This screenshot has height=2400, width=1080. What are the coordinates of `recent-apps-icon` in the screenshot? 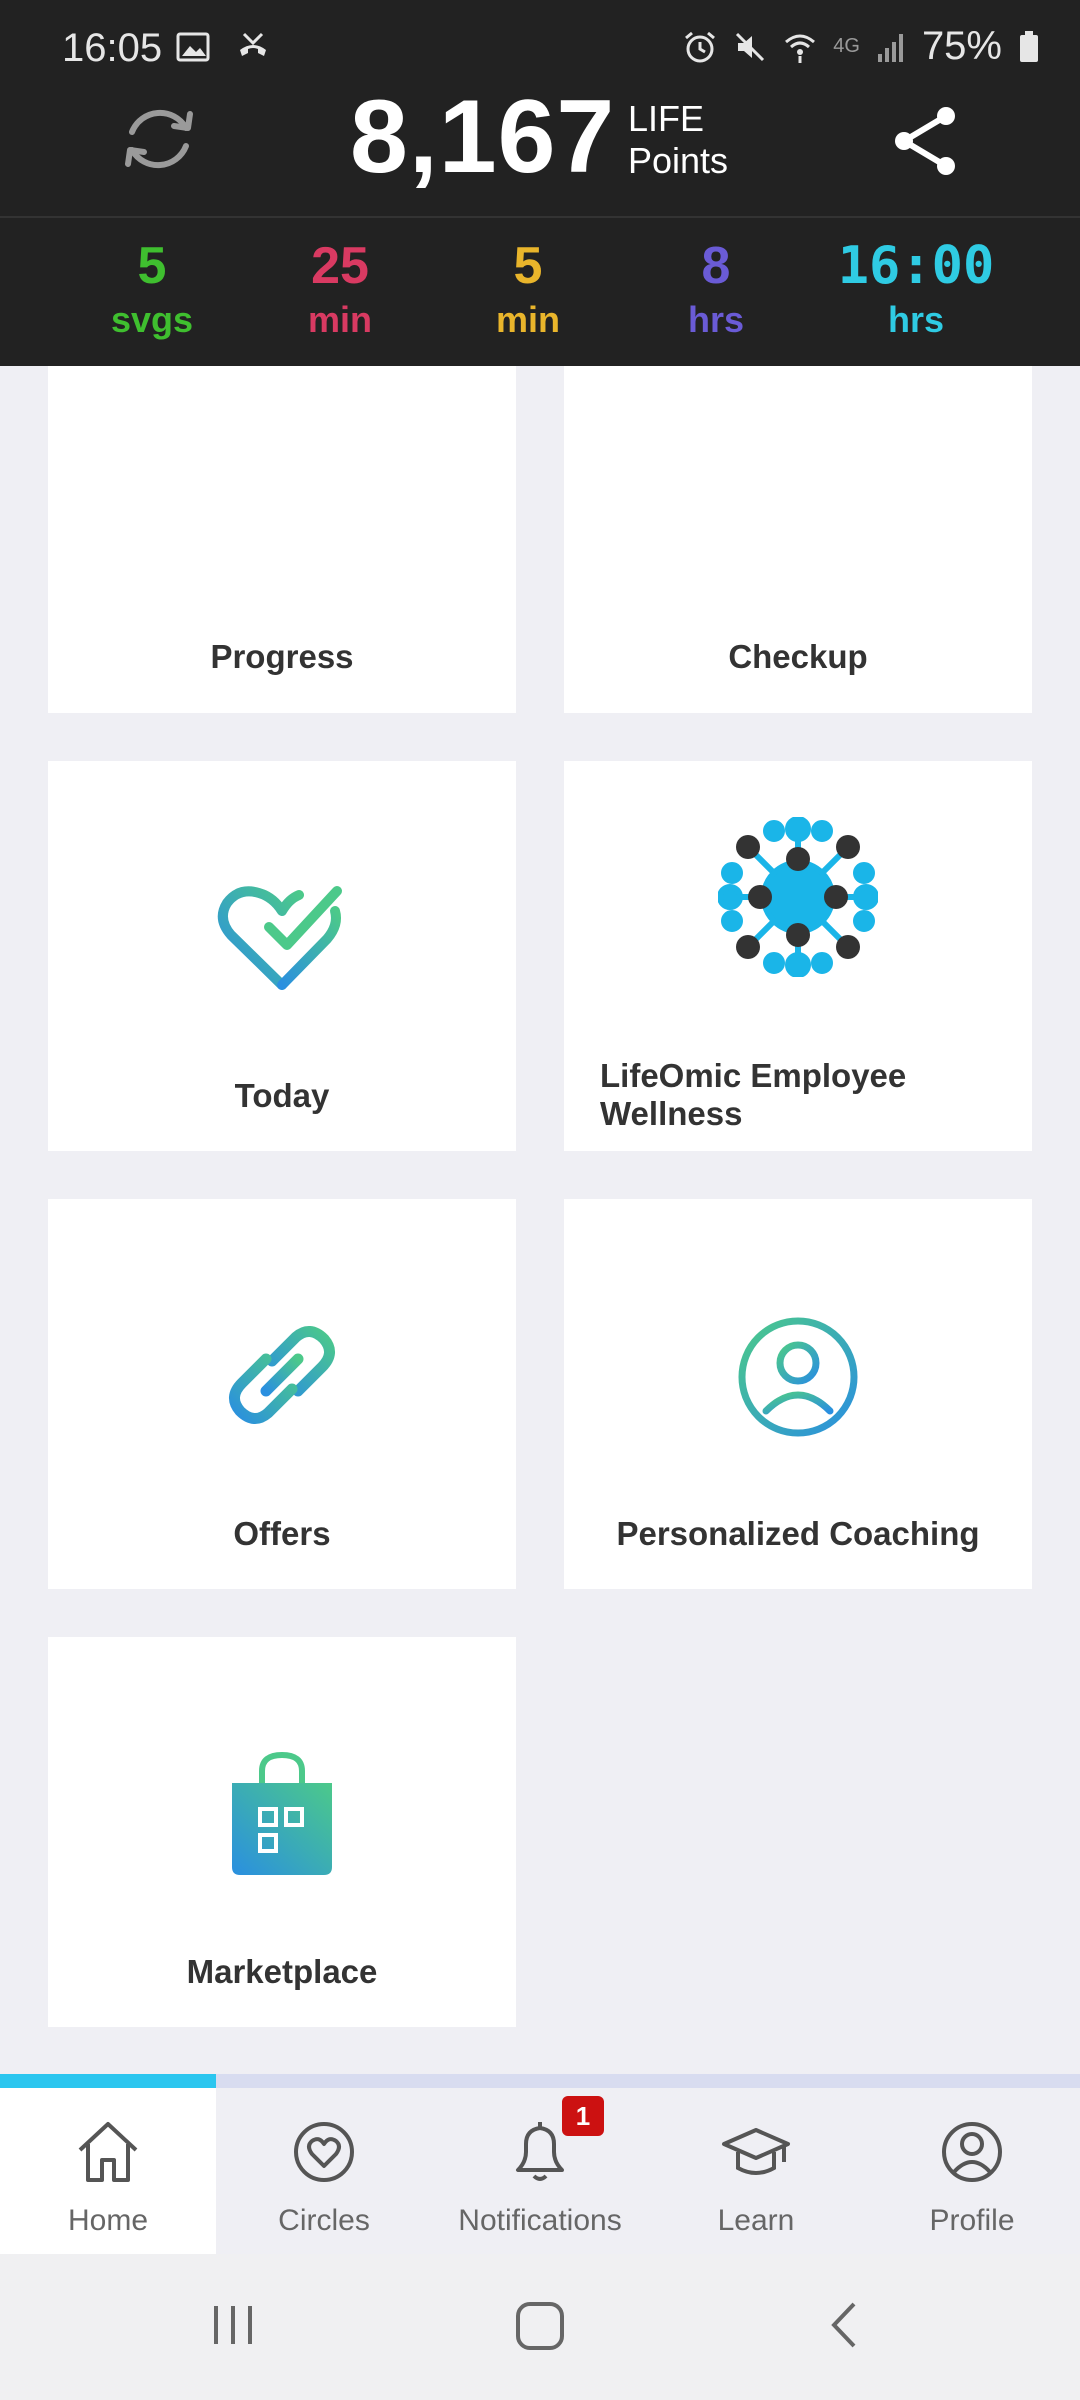 It's located at (233, 2325).